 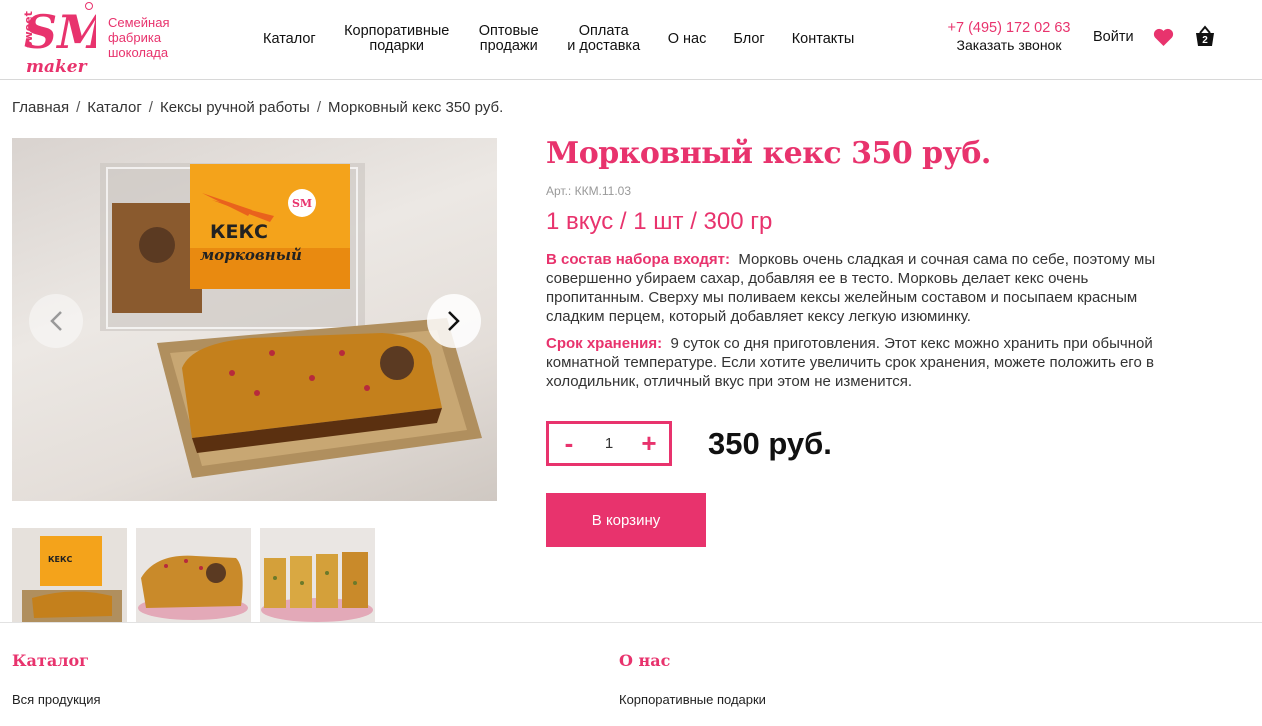 What do you see at coordinates (1009, 45) in the screenshot?
I see `callback-link: Заказать звонок` at bounding box center [1009, 45].